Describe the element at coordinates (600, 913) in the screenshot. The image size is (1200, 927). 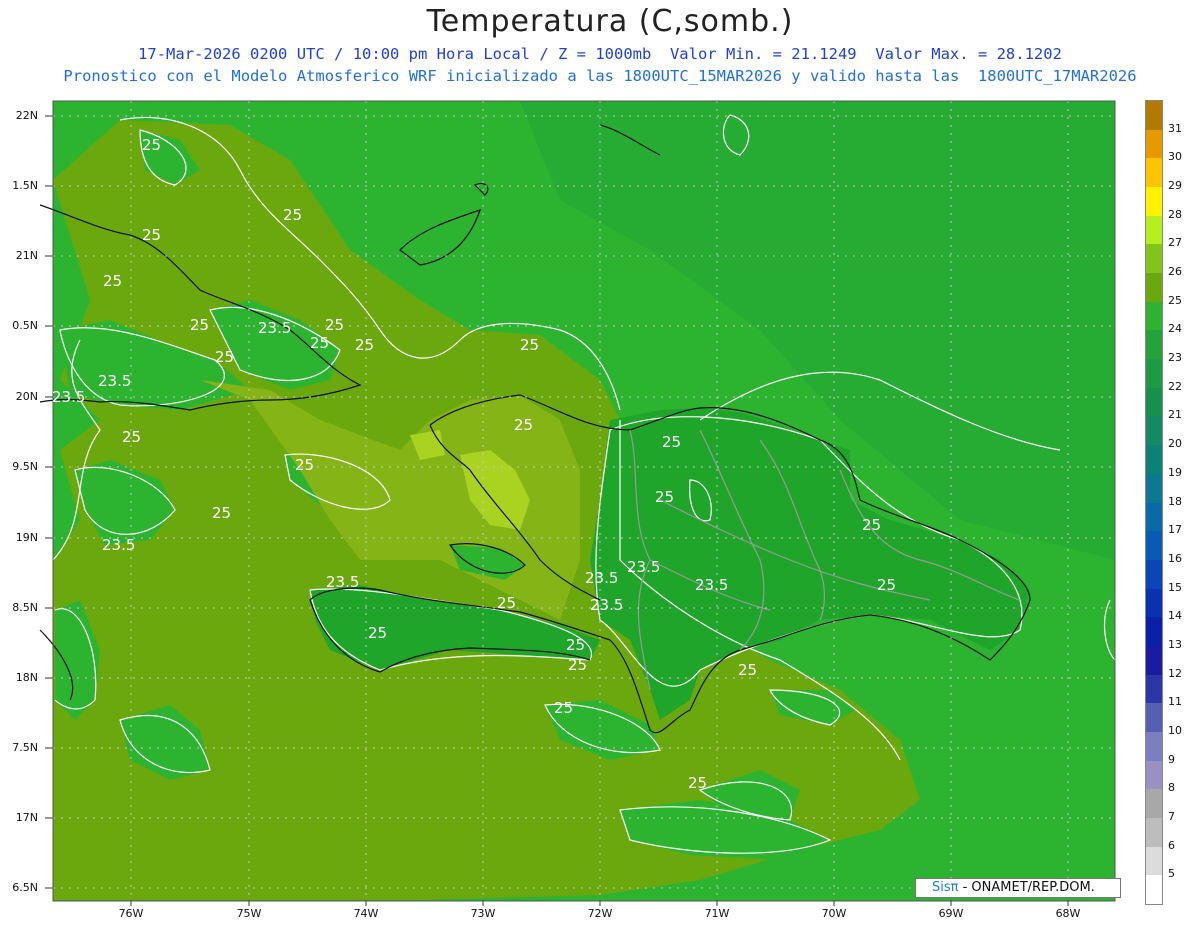
I see `lon-tick-label: 72W` at that location.